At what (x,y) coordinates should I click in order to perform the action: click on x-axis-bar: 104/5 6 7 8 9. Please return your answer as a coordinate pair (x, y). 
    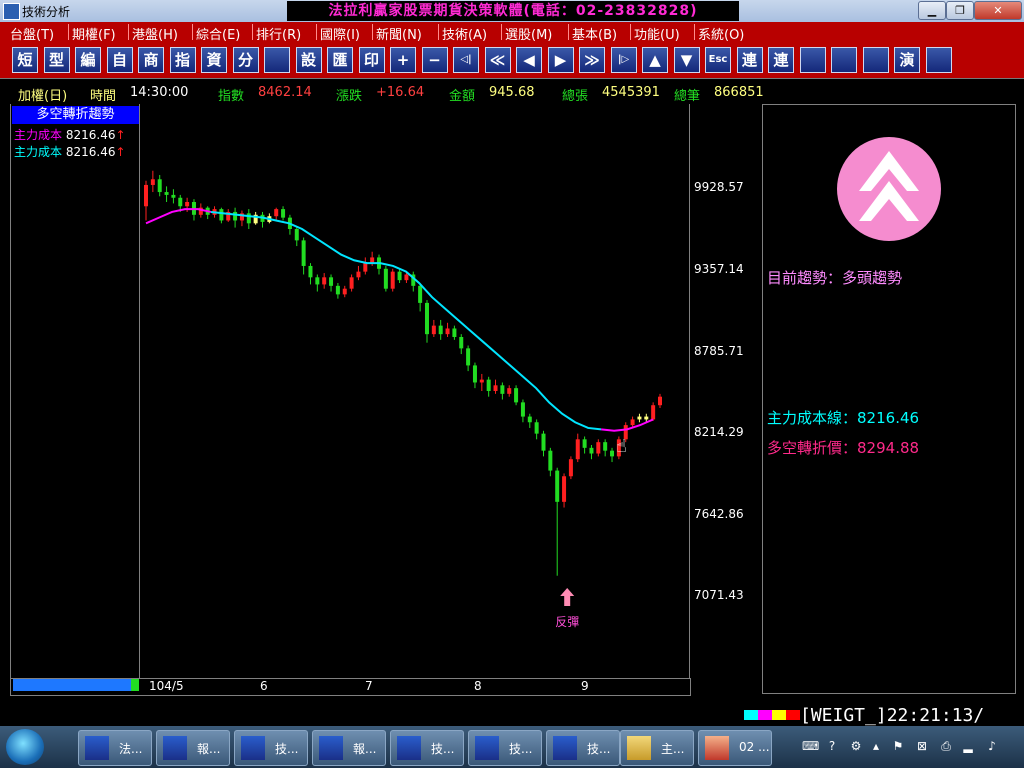
    Looking at the image, I should click on (350, 687).